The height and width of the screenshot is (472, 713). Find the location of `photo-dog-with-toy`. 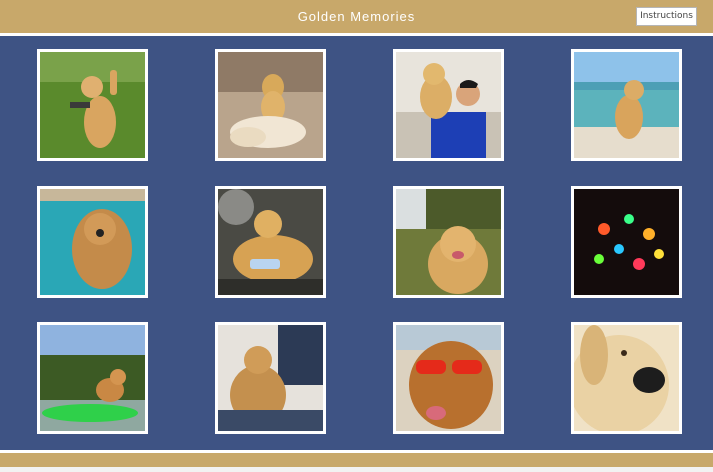

photo-dog-with-toy is located at coordinates (270, 242).